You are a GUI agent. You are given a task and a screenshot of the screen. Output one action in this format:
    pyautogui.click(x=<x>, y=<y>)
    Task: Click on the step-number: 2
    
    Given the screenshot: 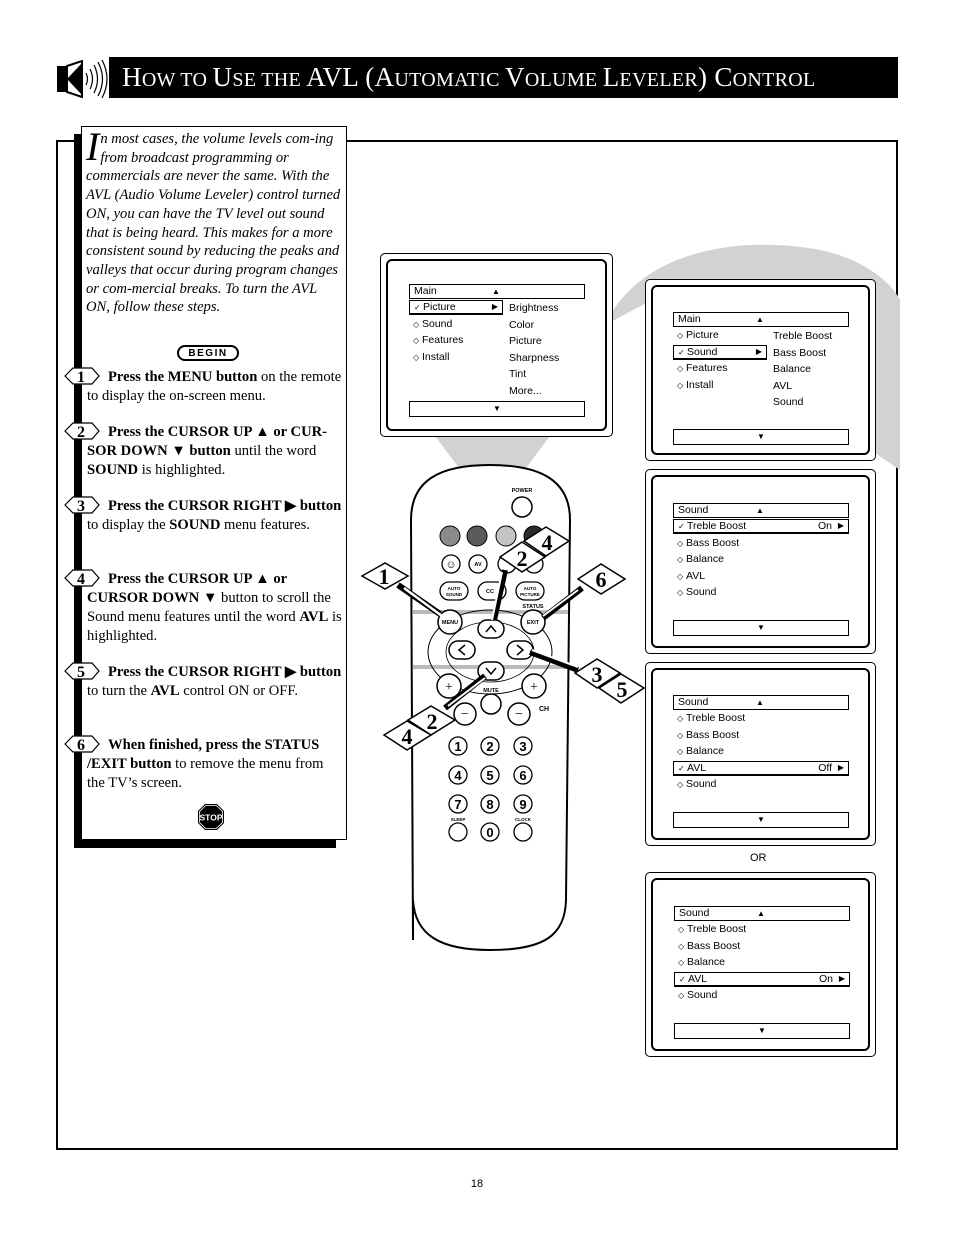 What is the action you would take?
    pyautogui.click(x=81, y=432)
    